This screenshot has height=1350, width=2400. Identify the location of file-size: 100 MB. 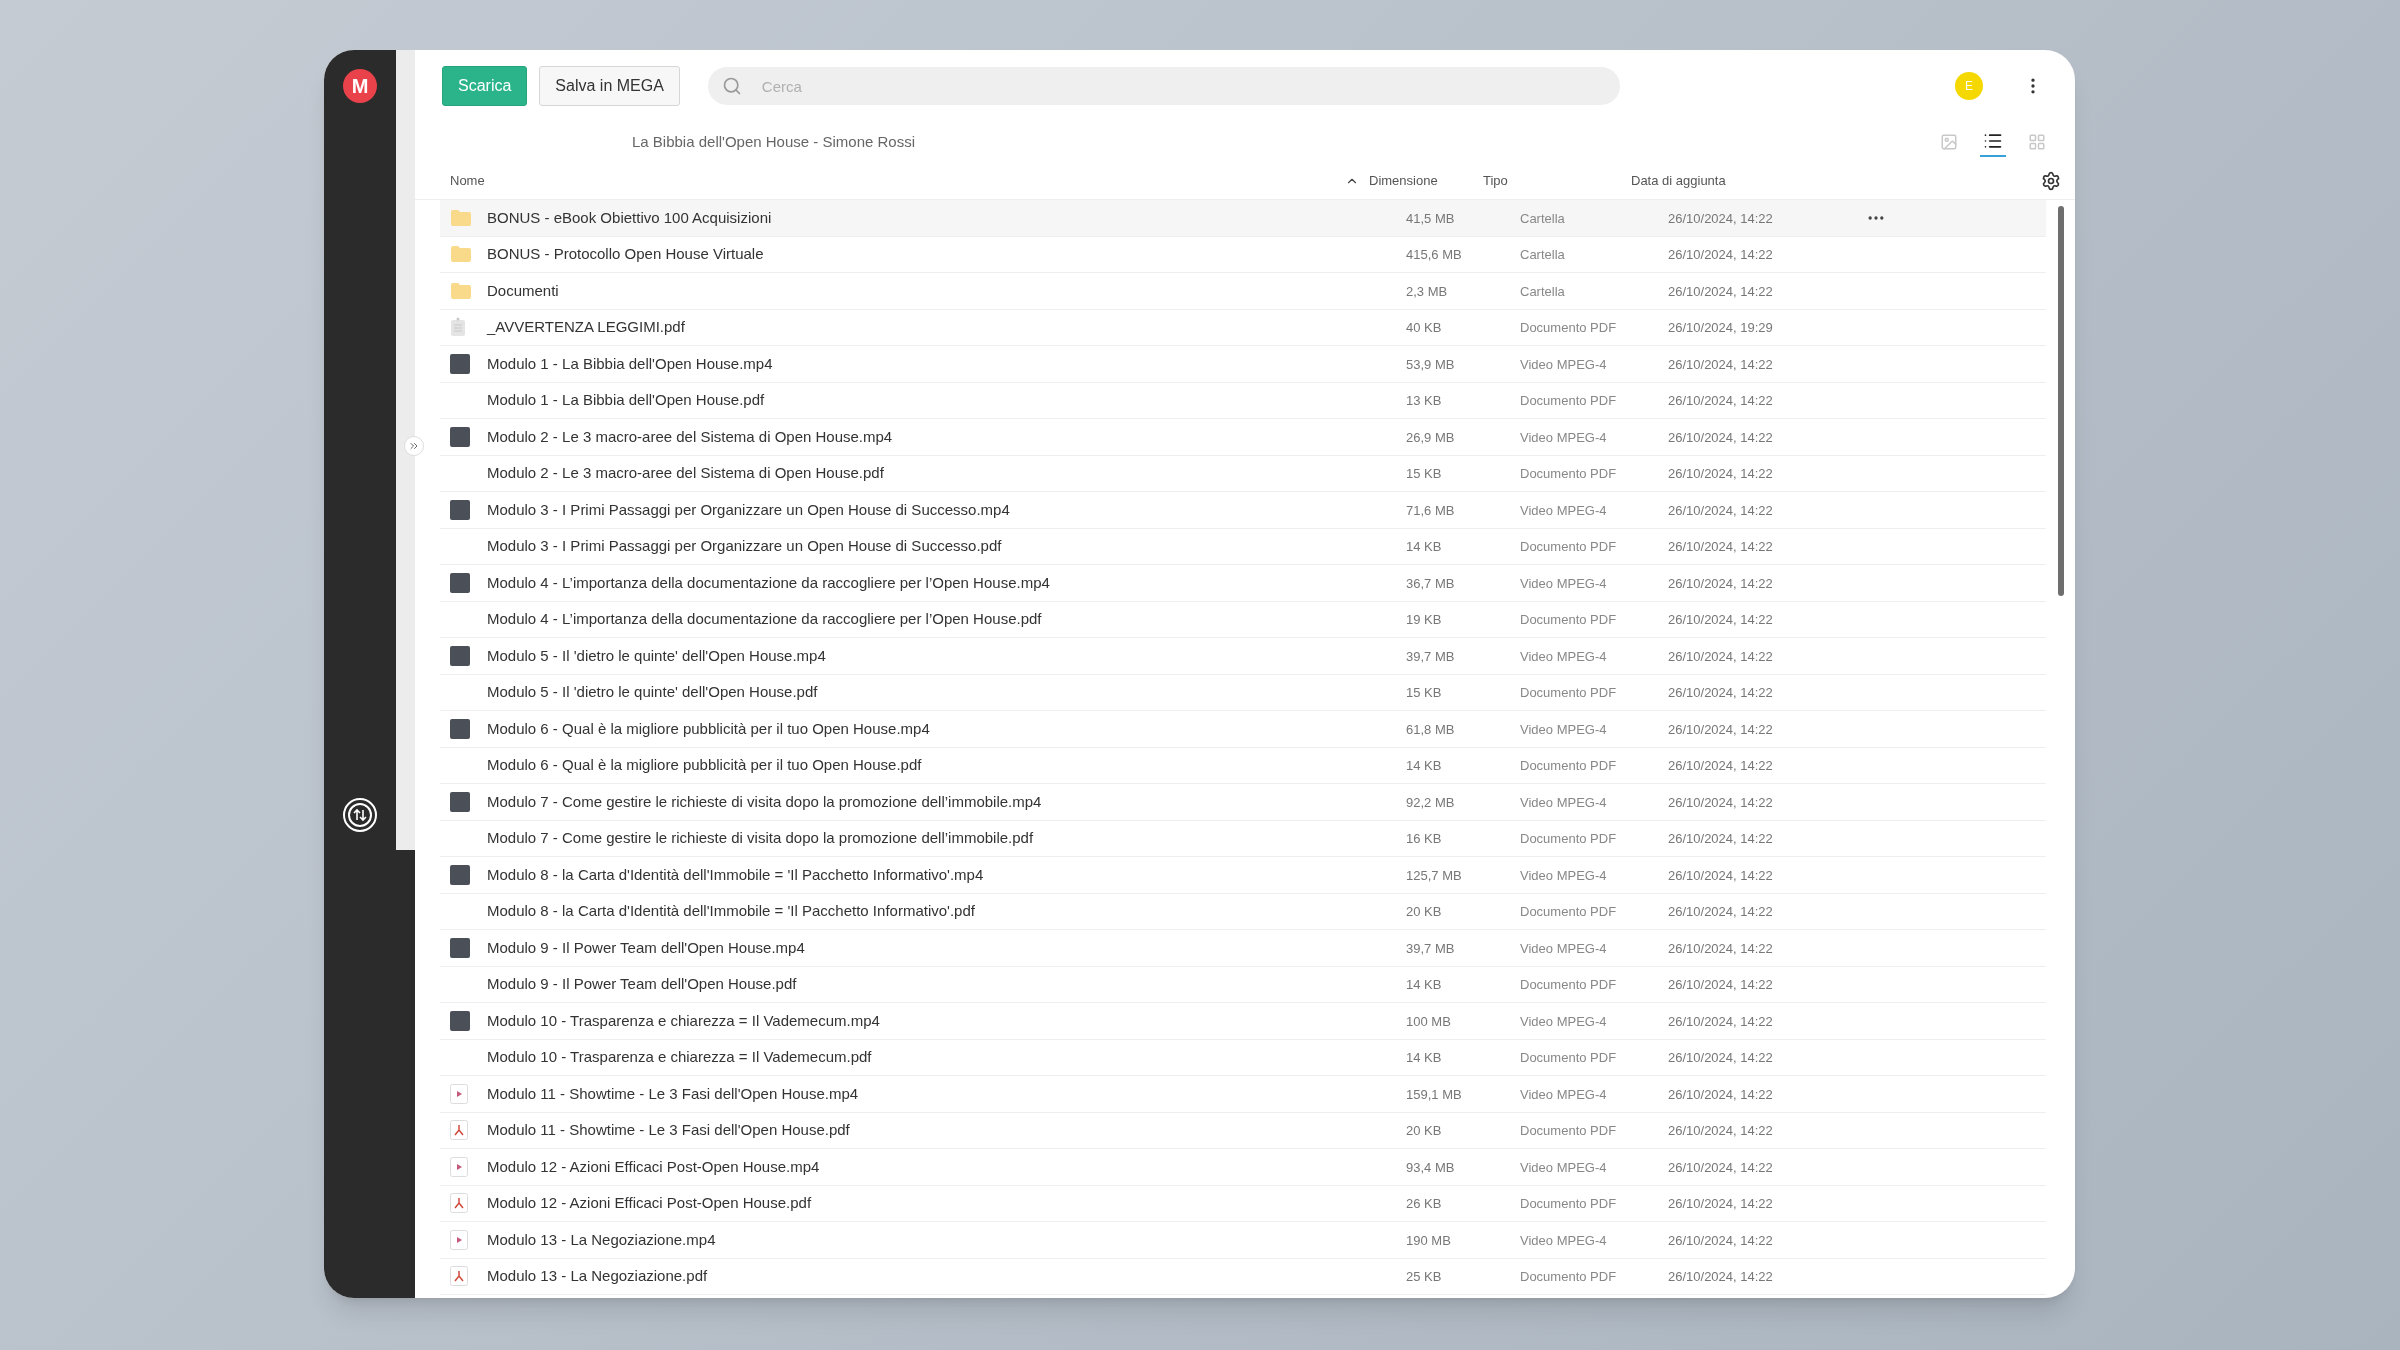
(1428, 1021).